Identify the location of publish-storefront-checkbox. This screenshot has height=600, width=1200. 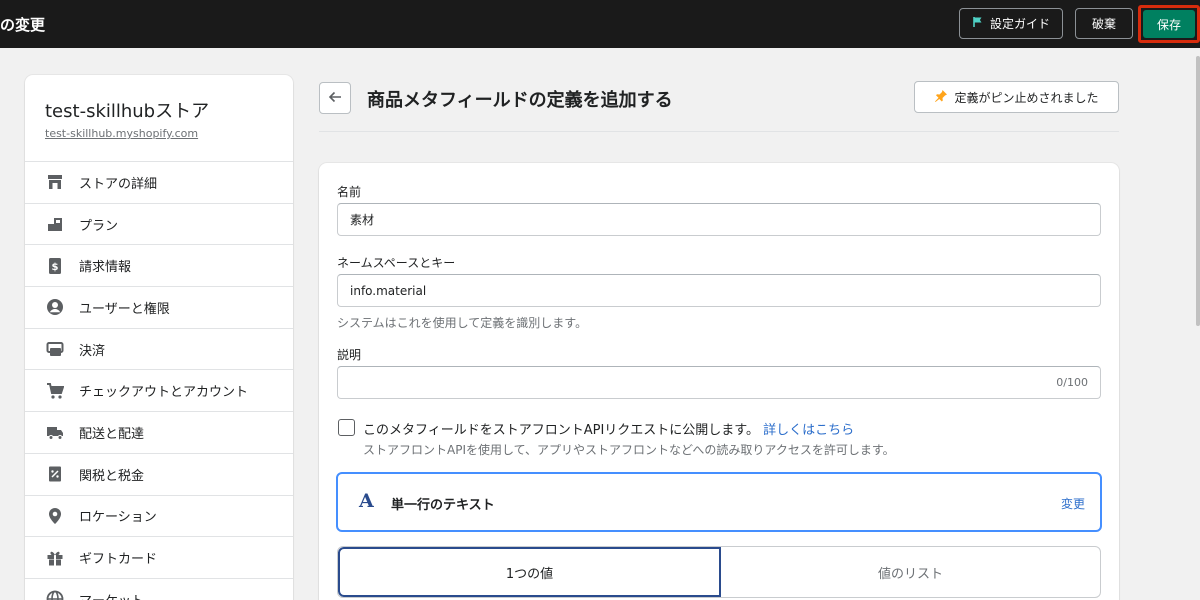
(346, 427).